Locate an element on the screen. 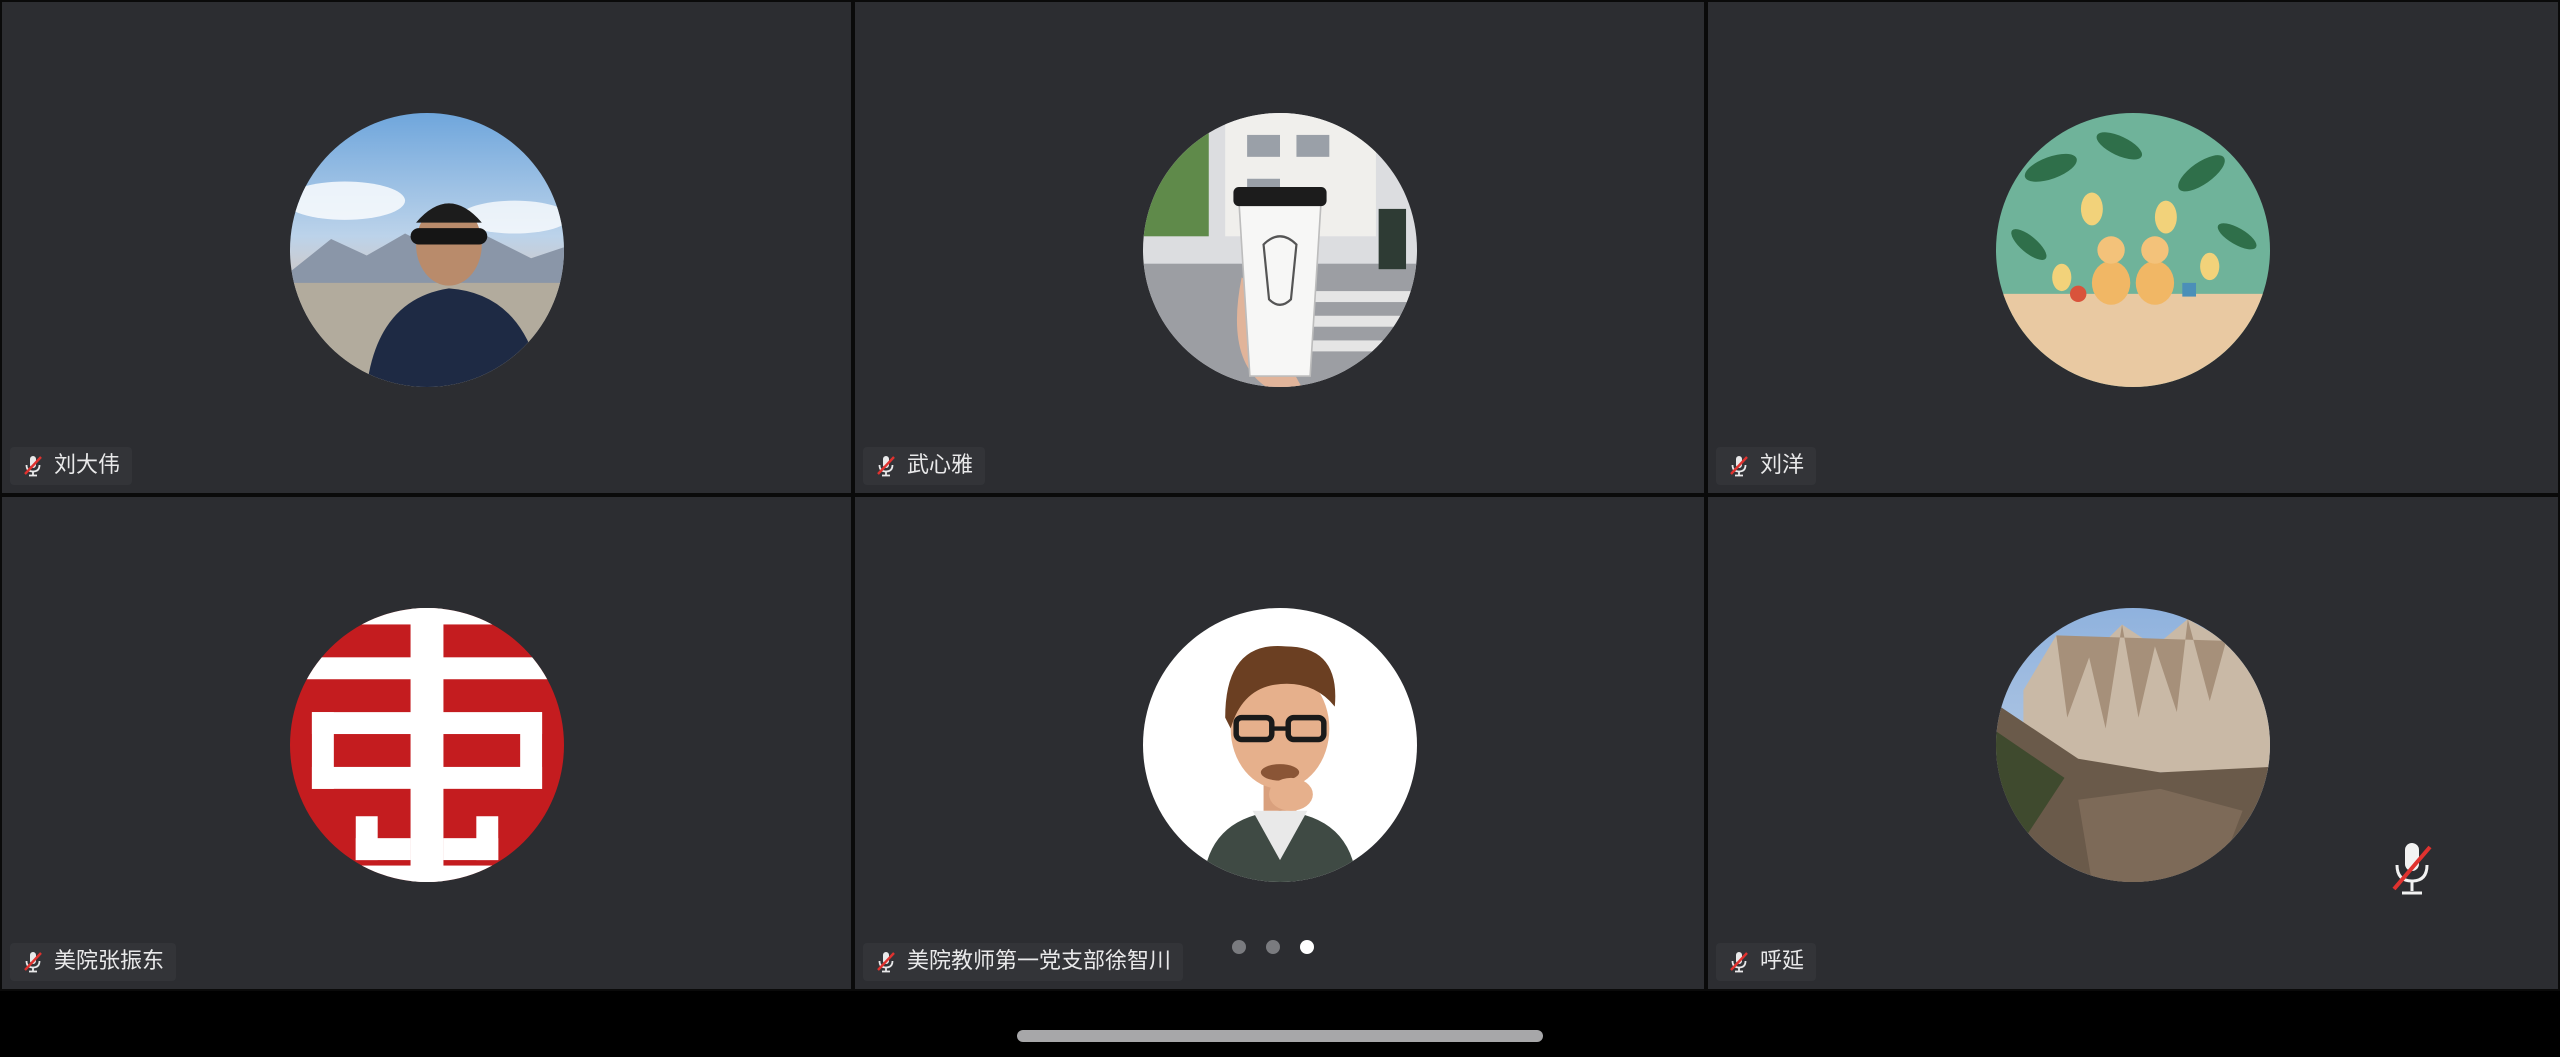 The height and width of the screenshot is (1057, 2560). participant-name: 刘大伟 is located at coordinates (87, 465).